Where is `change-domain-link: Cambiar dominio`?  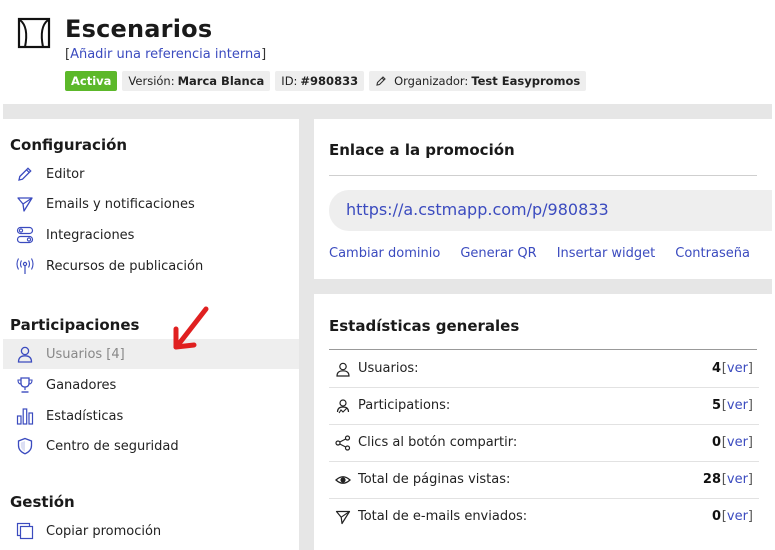 change-domain-link: Cambiar dominio is located at coordinates (384, 253).